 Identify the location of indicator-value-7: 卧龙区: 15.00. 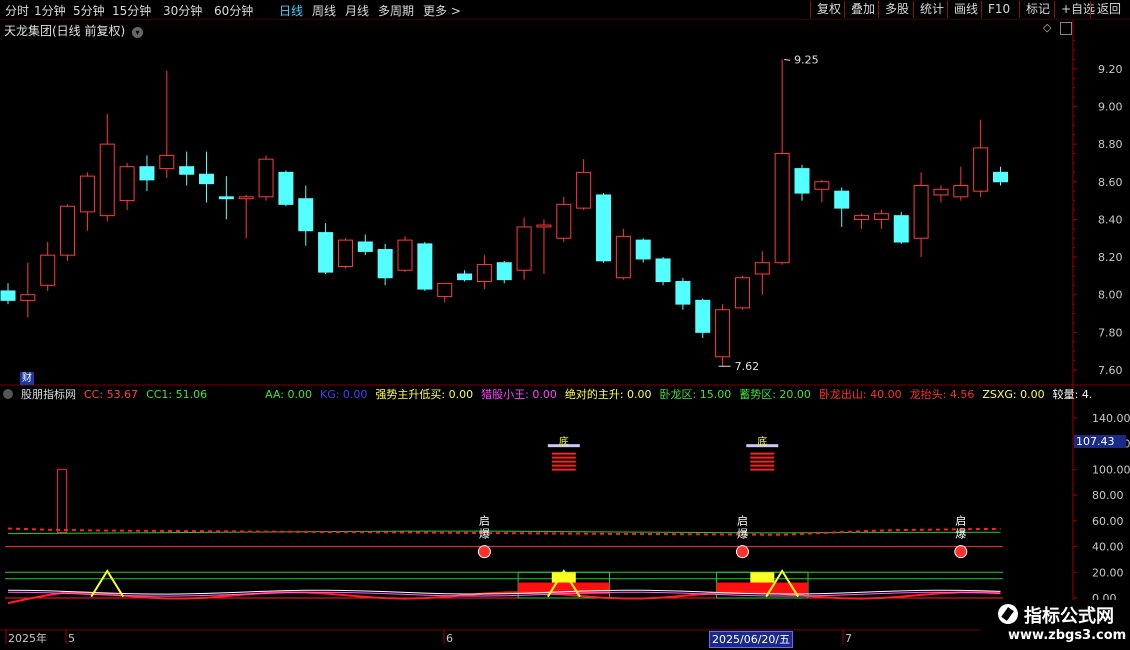
(695, 394).